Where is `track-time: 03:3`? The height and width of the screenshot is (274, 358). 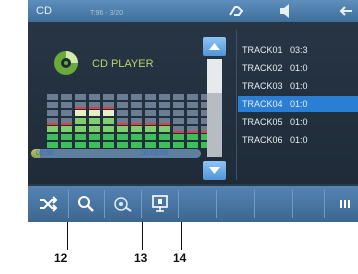 track-time: 03:3 is located at coordinates (299, 50).